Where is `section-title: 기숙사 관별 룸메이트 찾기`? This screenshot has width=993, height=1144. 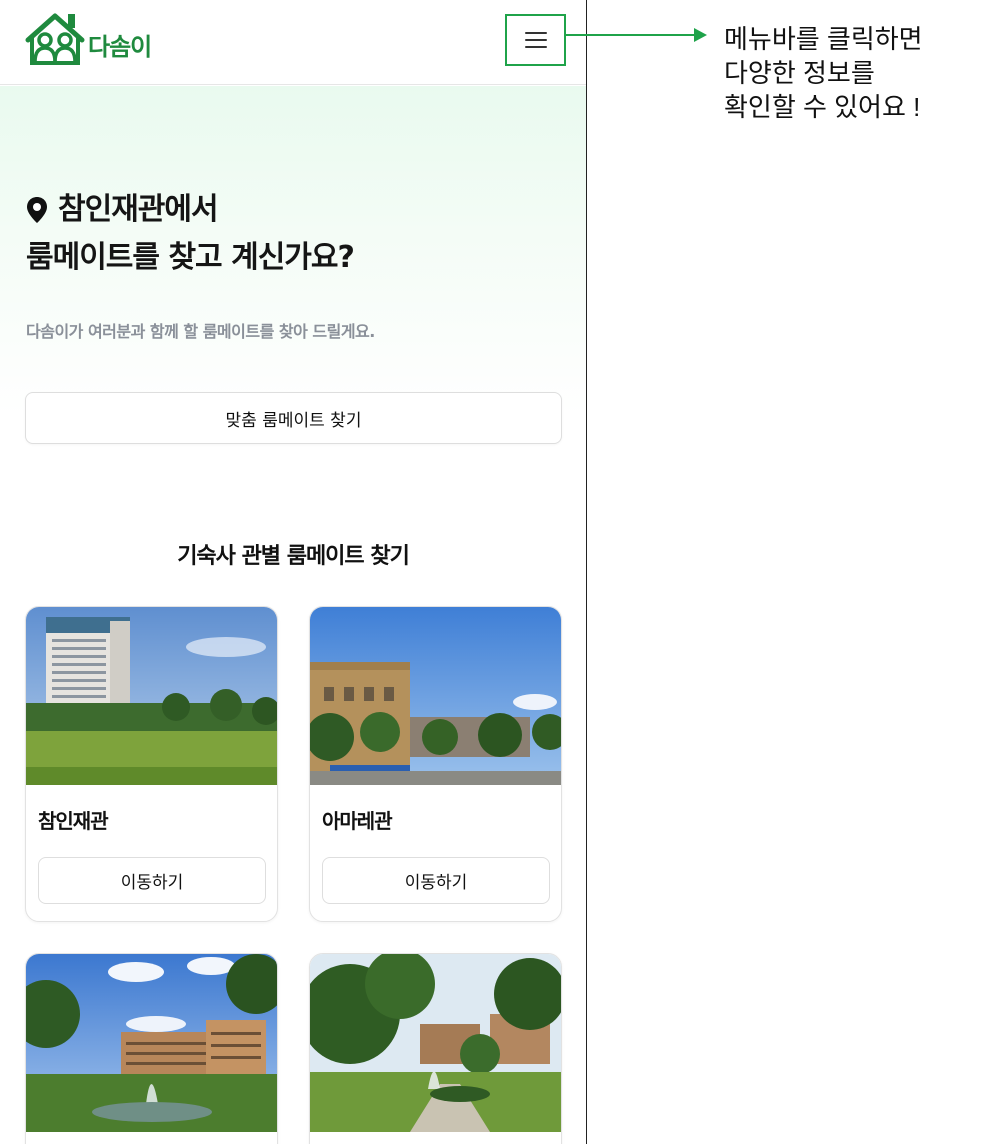
section-title: 기숙사 관별 룸메이트 찾기 is located at coordinates (293, 556).